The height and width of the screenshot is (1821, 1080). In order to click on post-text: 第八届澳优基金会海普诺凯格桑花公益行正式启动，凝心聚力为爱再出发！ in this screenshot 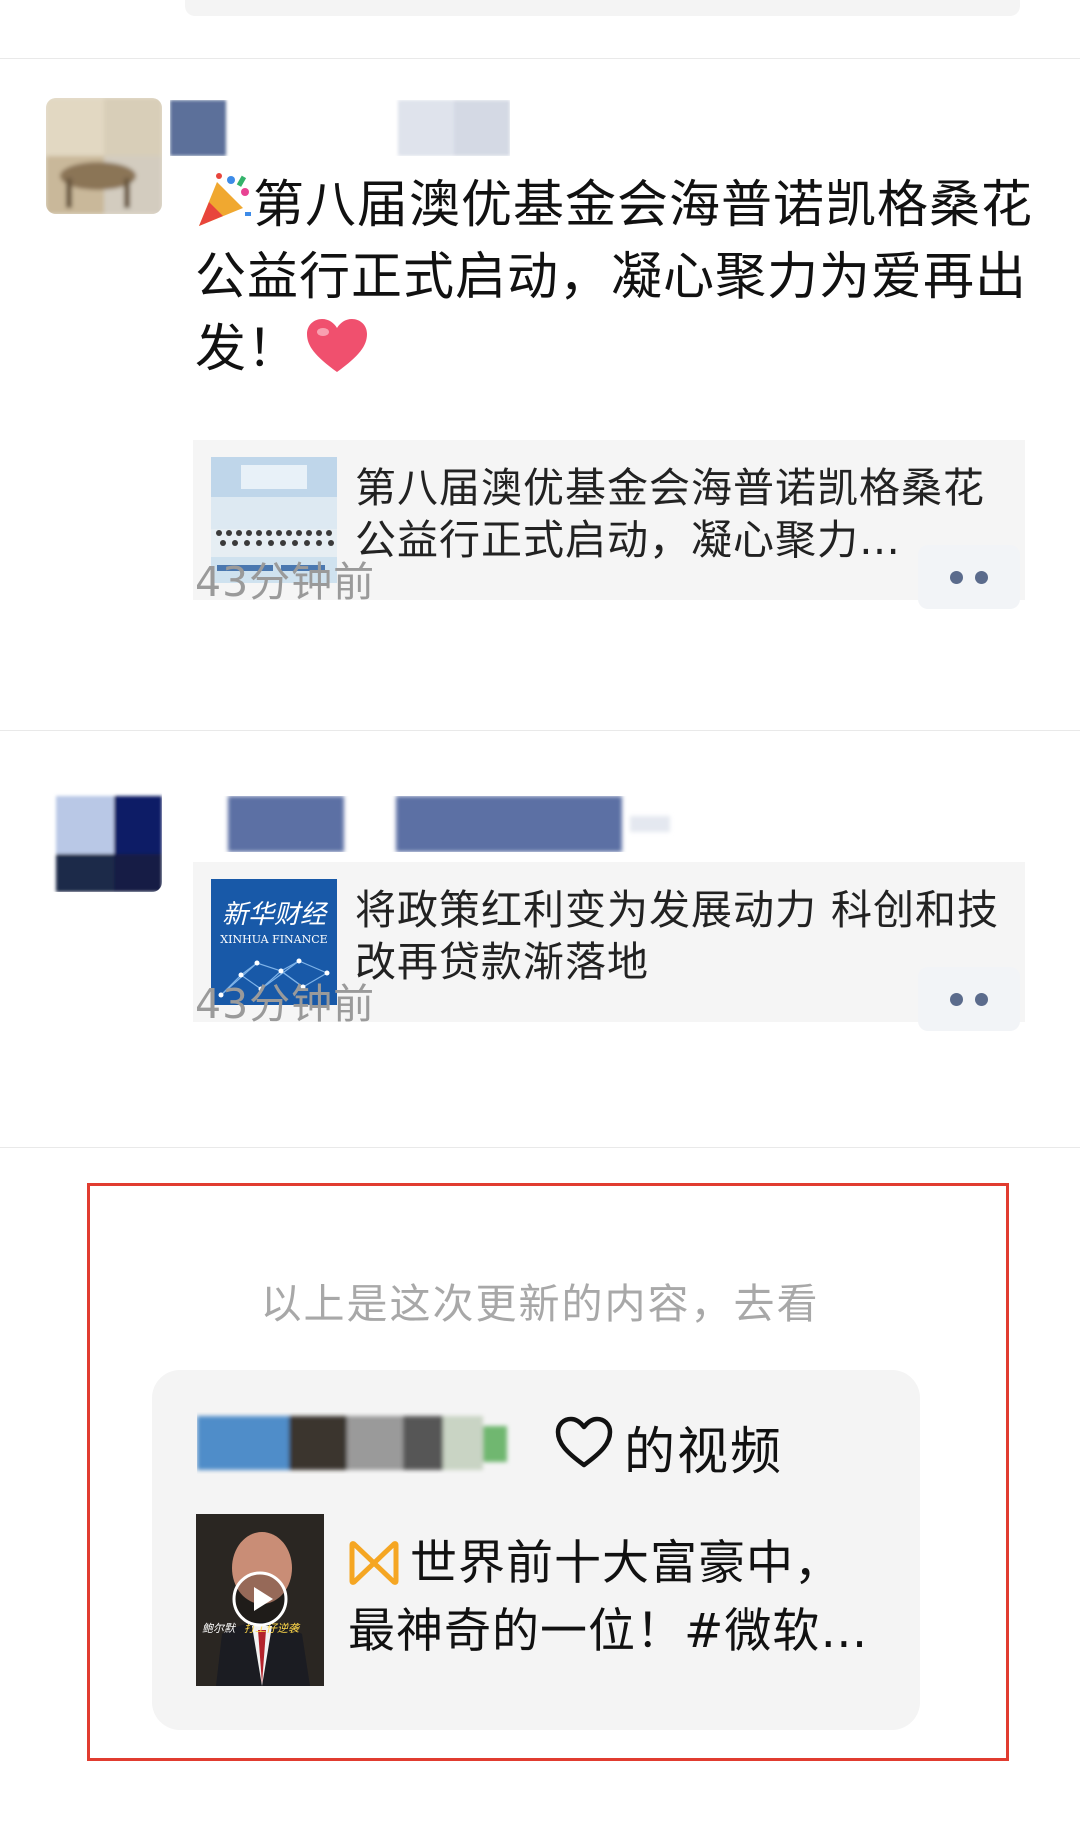, I will do `click(620, 278)`.